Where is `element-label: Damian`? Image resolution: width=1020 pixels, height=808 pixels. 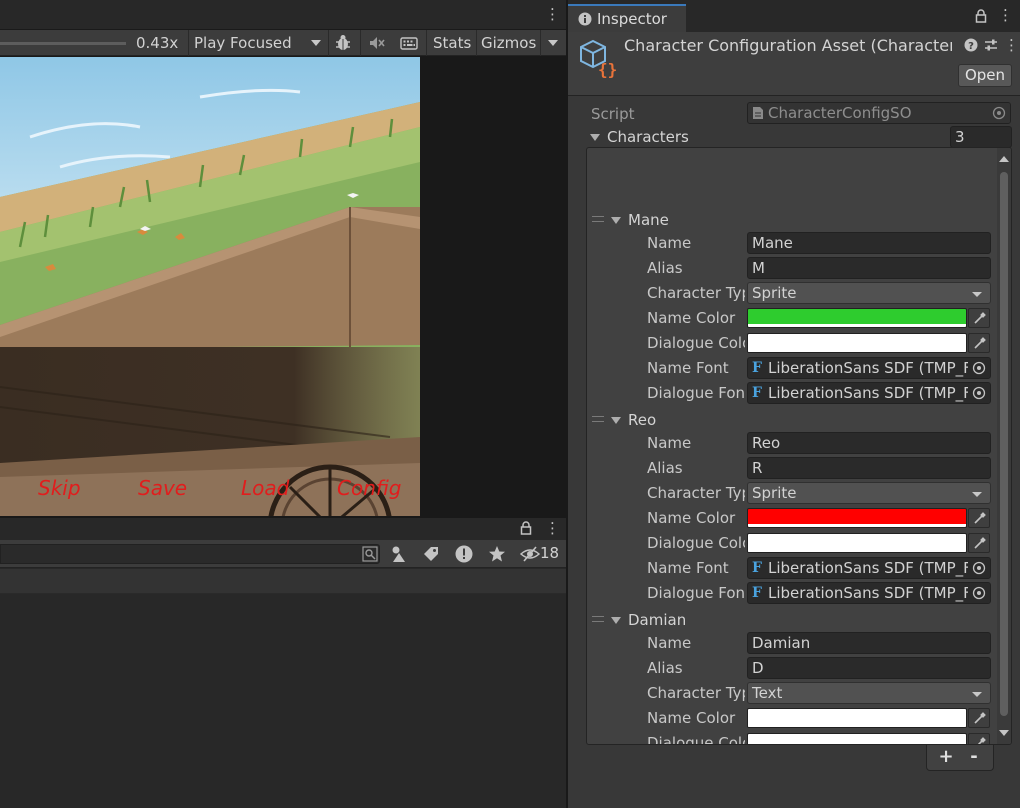 element-label: Damian is located at coordinates (657, 620).